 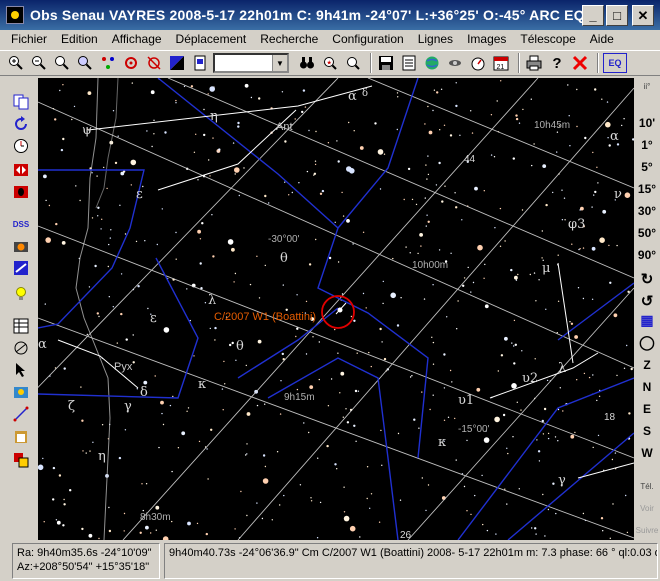 What do you see at coordinates (21, 246) in the screenshot?
I see `camera-icon` at bounding box center [21, 246].